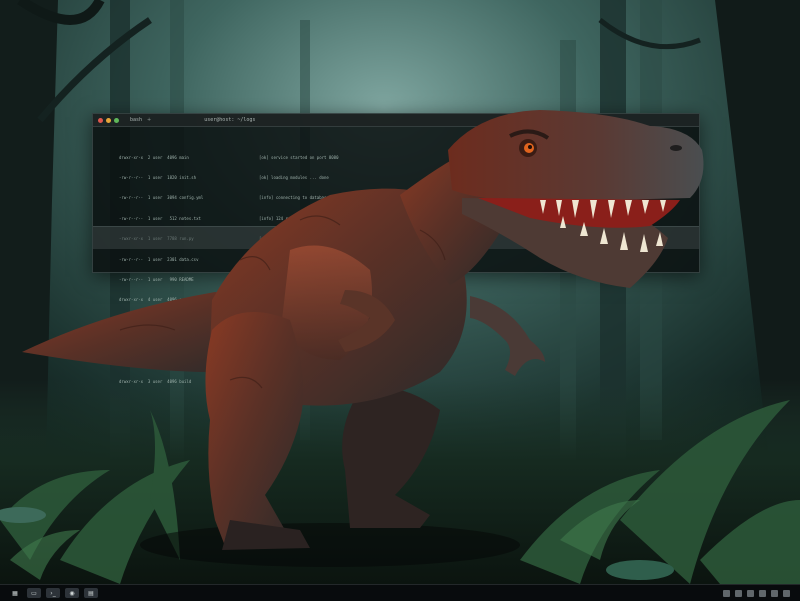  Describe the element at coordinates (293, 218) in the screenshot. I see `output-line: [info] 124 records processed` at that location.